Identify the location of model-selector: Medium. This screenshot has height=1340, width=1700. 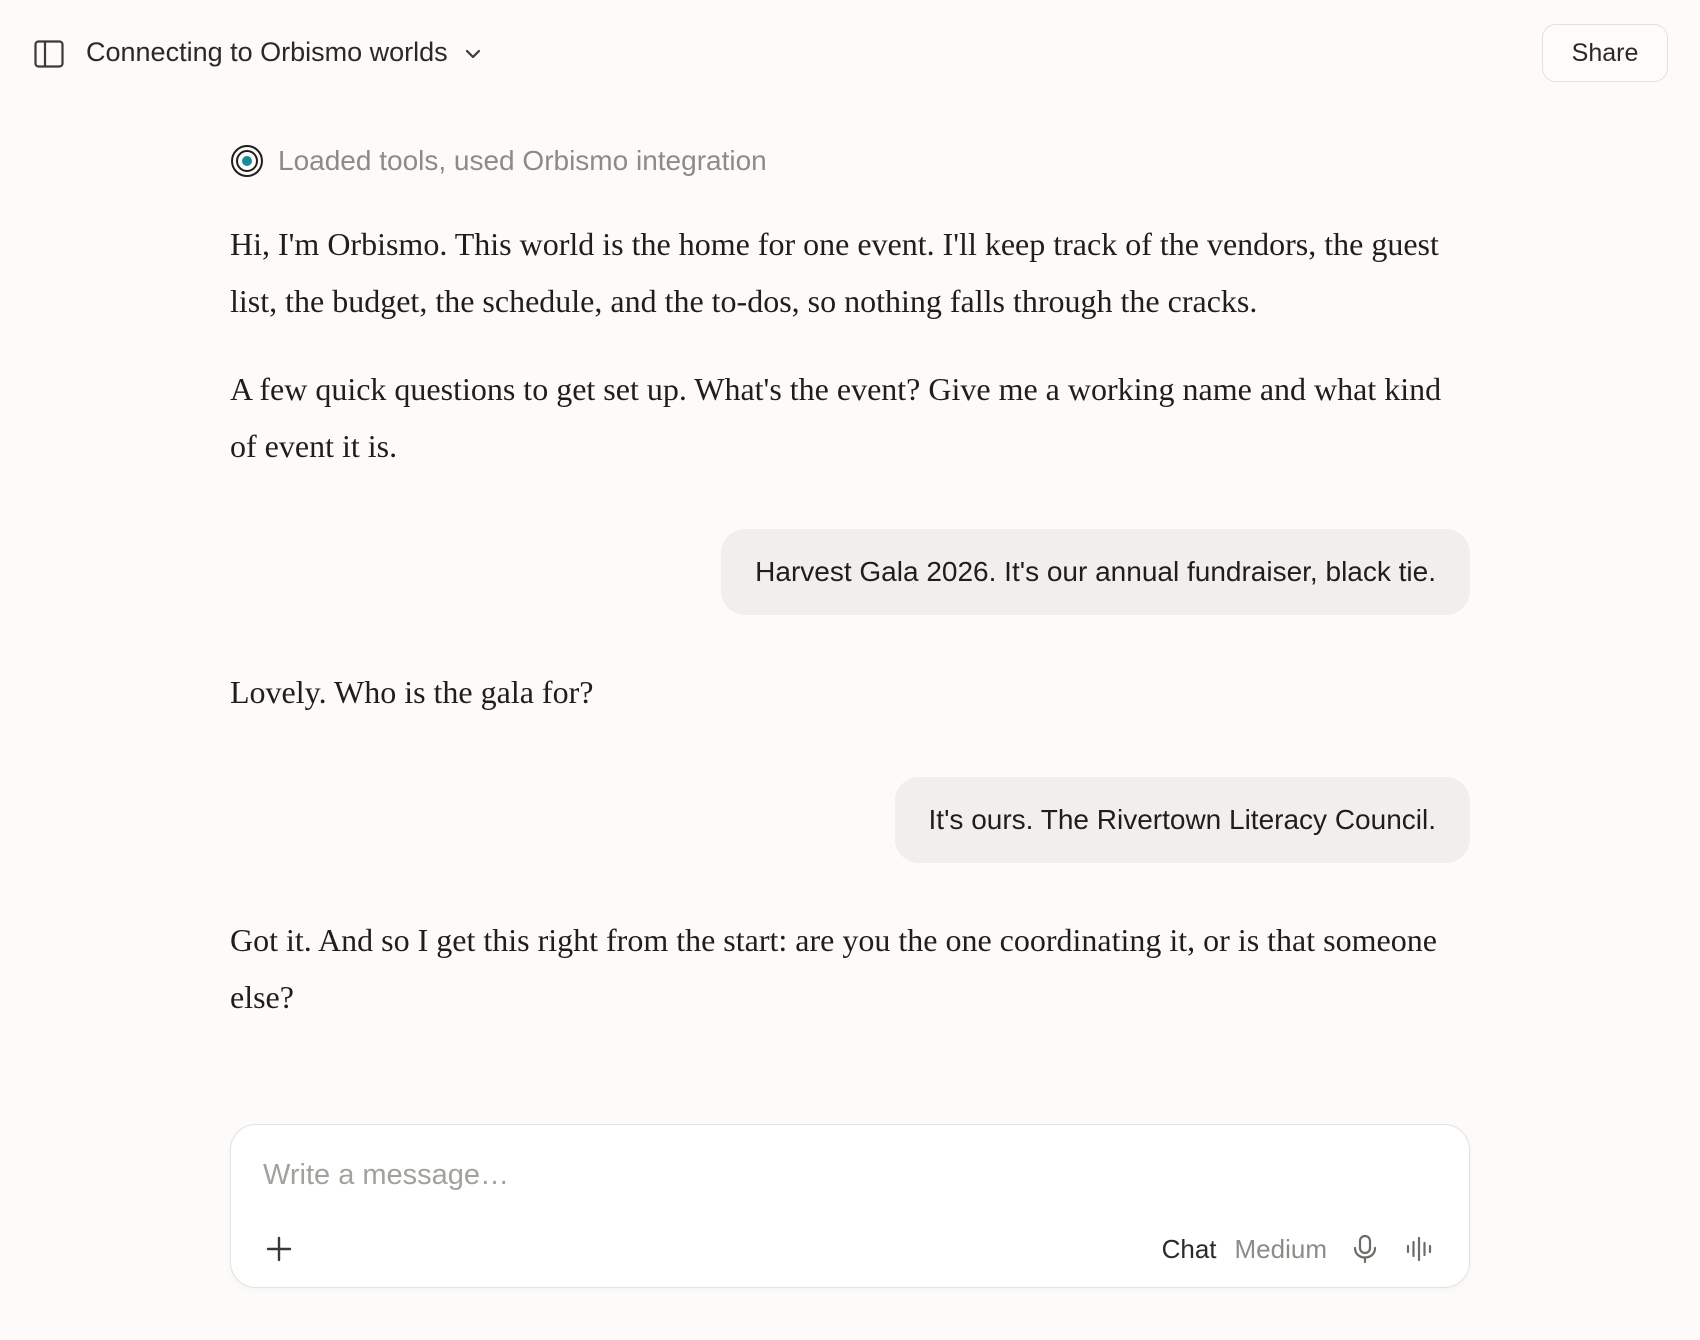
(1281, 1249).